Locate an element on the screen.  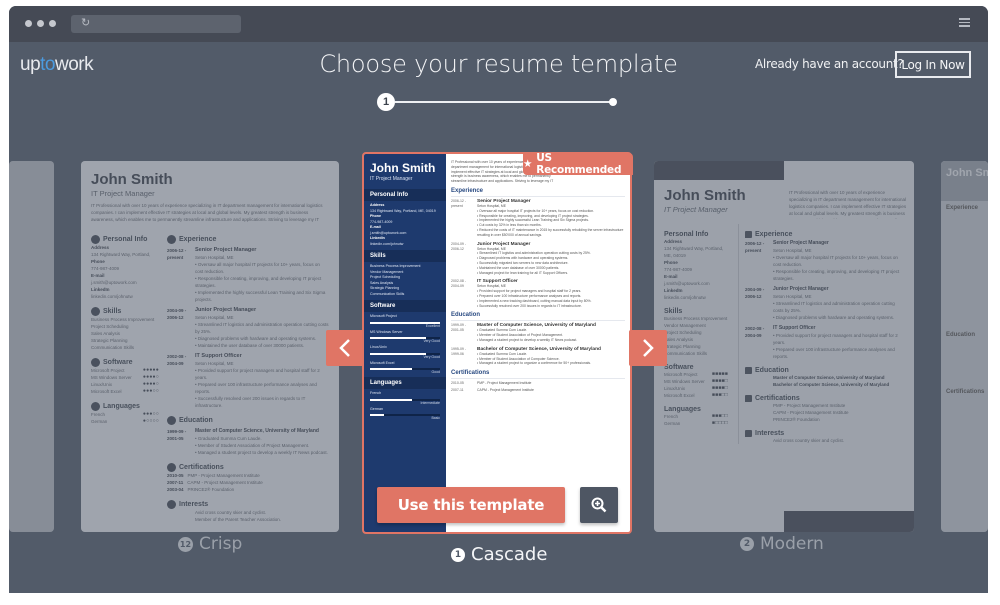
template-number-badge: 12 is located at coordinates (185, 544).